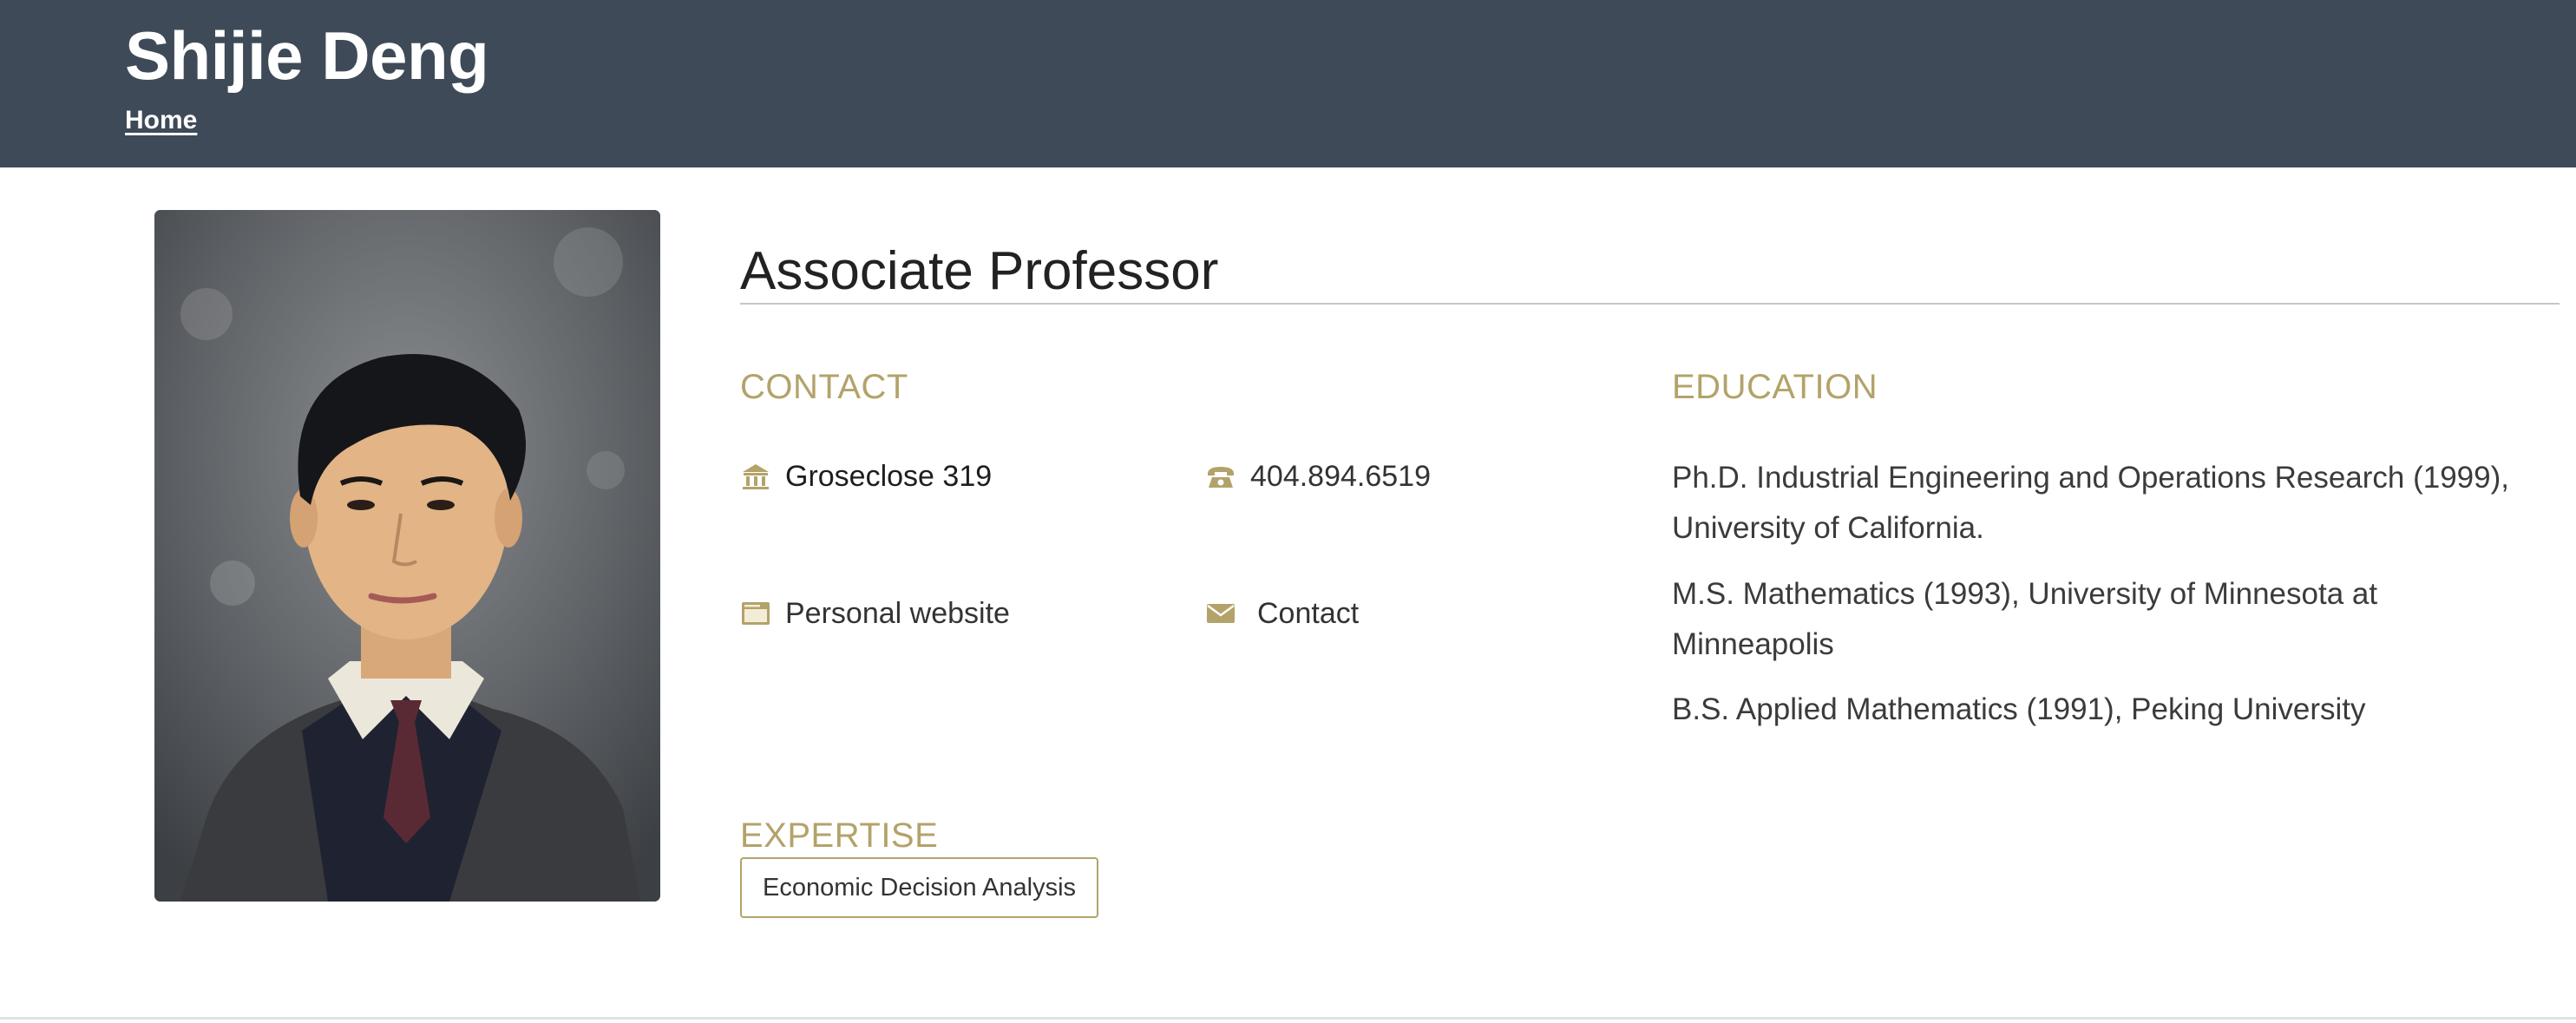 Image resolution: width=2576 pixels, height=1023 pixels. Describe the element at coordinates (1308, 614) in the screenshot. I see `email-contact-label: Contact` at that location.